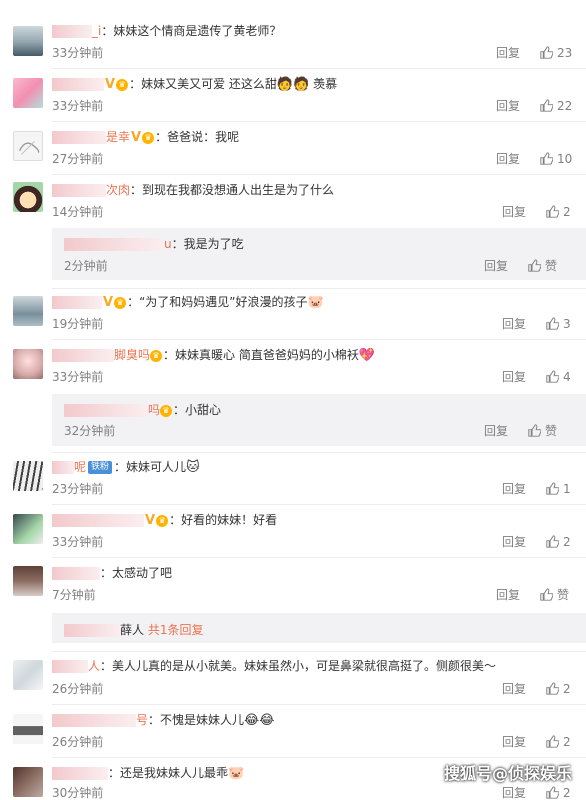 This screenshot has height=800, width=586. What do you see at coordinates (267, 720) in the screenshot?
I see `laugh-cry-icon: 😂` at bounding box center [267, 720].